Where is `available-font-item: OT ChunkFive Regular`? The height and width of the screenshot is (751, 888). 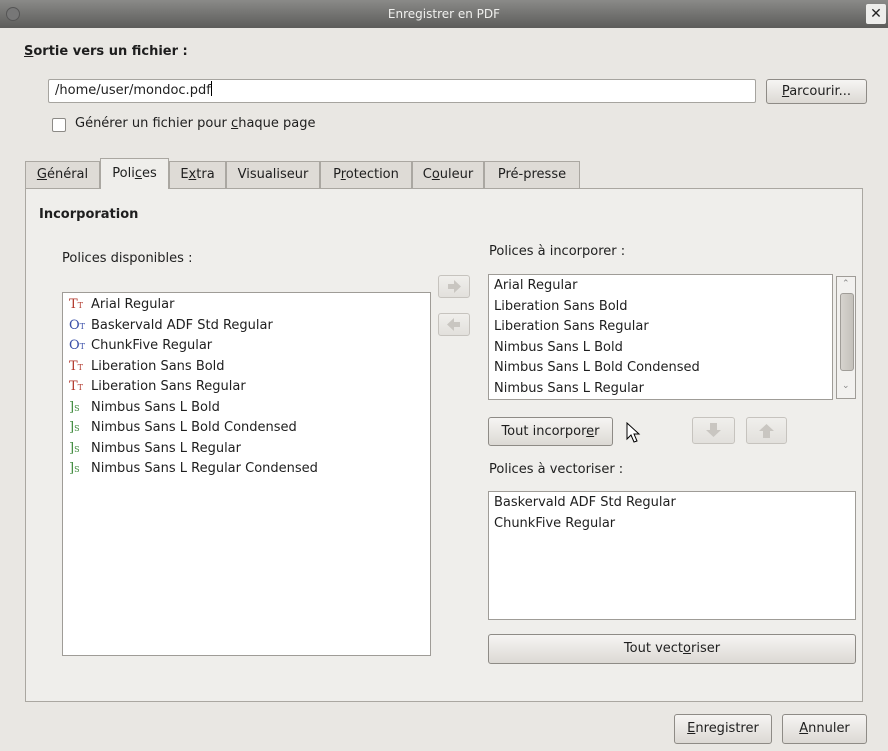 available-font-item: OT ChunkFive Regular is located at coordinates (140, 346).